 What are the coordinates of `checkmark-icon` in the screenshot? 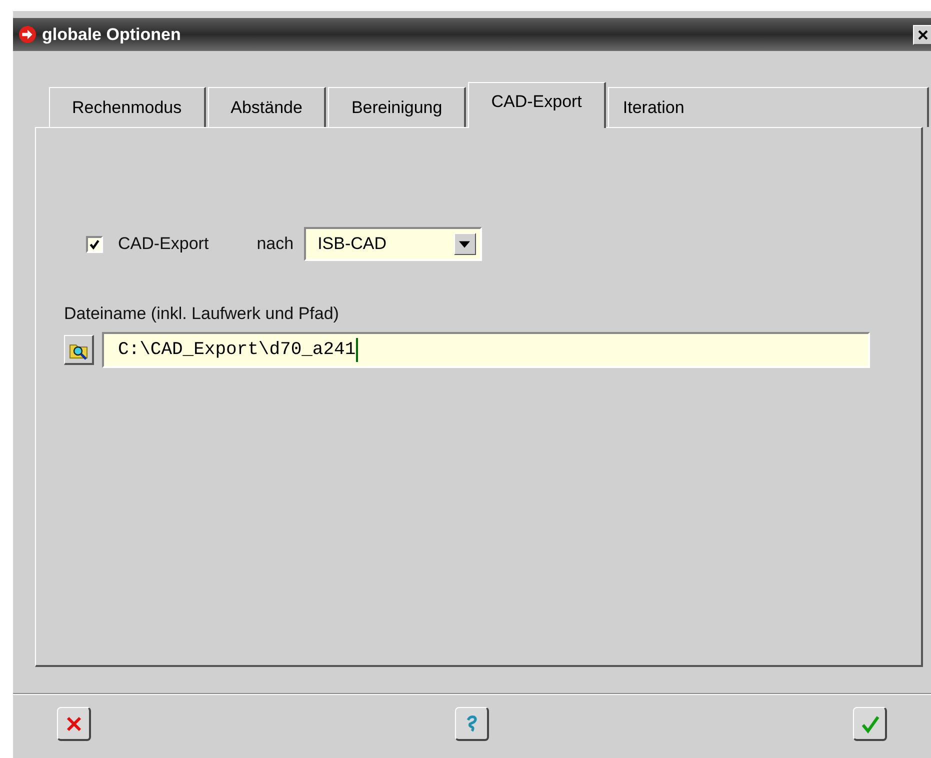 It's located at (94, 244).